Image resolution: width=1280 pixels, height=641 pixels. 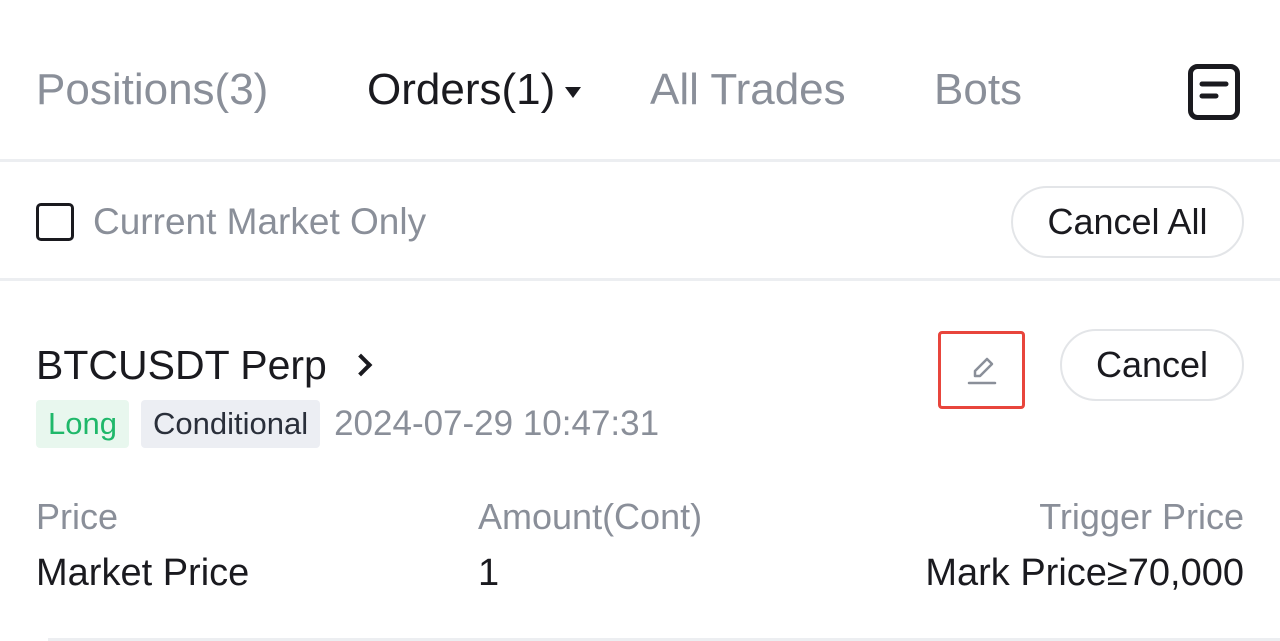 I want to click on price-label: Price, so click(x=77, y=516).